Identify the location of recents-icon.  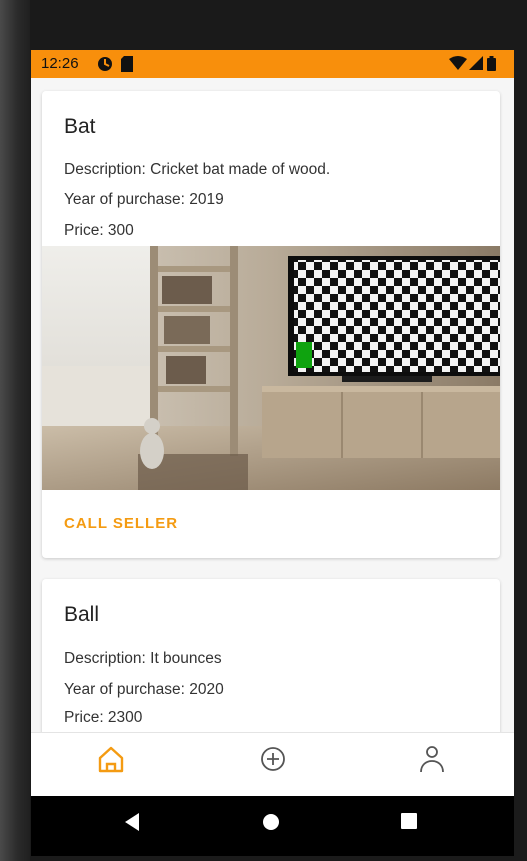
(409, 823).